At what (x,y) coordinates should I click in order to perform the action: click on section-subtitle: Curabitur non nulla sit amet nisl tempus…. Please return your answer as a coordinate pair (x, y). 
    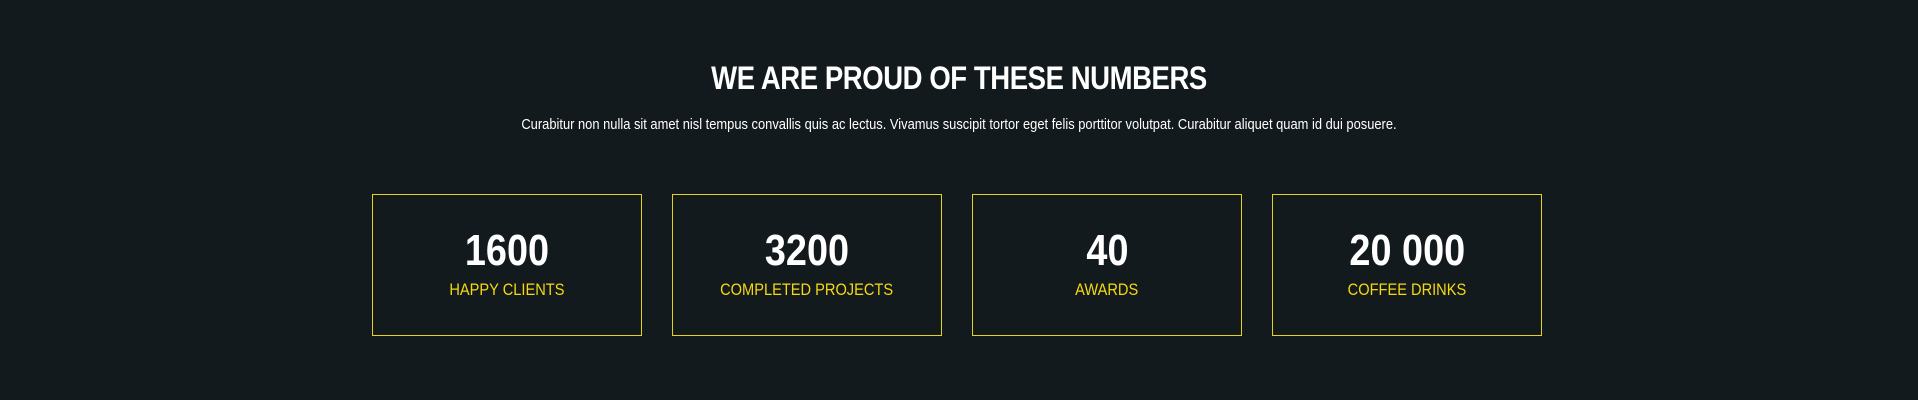
    Looking at the image, I should click on (959, 124).